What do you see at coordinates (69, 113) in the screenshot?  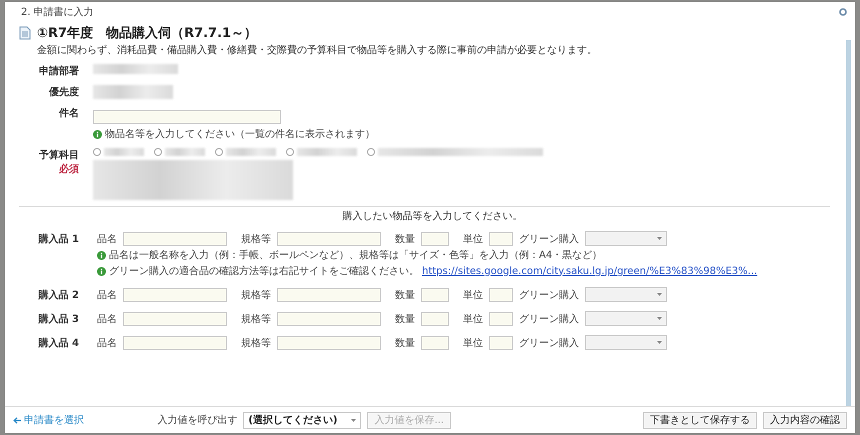 I see `field-label: 件名` at bounding box center [69, 113].